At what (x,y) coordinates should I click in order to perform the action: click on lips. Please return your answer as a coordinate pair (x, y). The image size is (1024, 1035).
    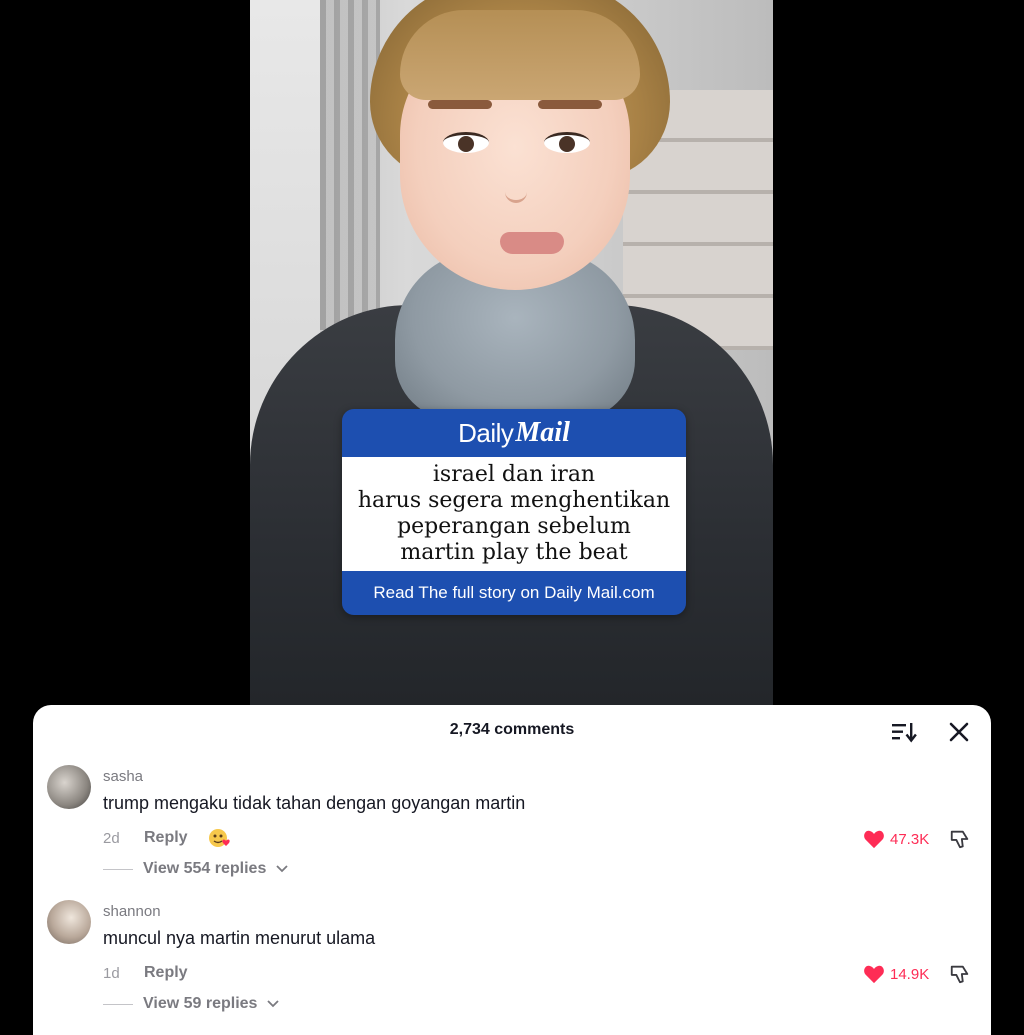
    Looking at the image, I should click on (532, 243).